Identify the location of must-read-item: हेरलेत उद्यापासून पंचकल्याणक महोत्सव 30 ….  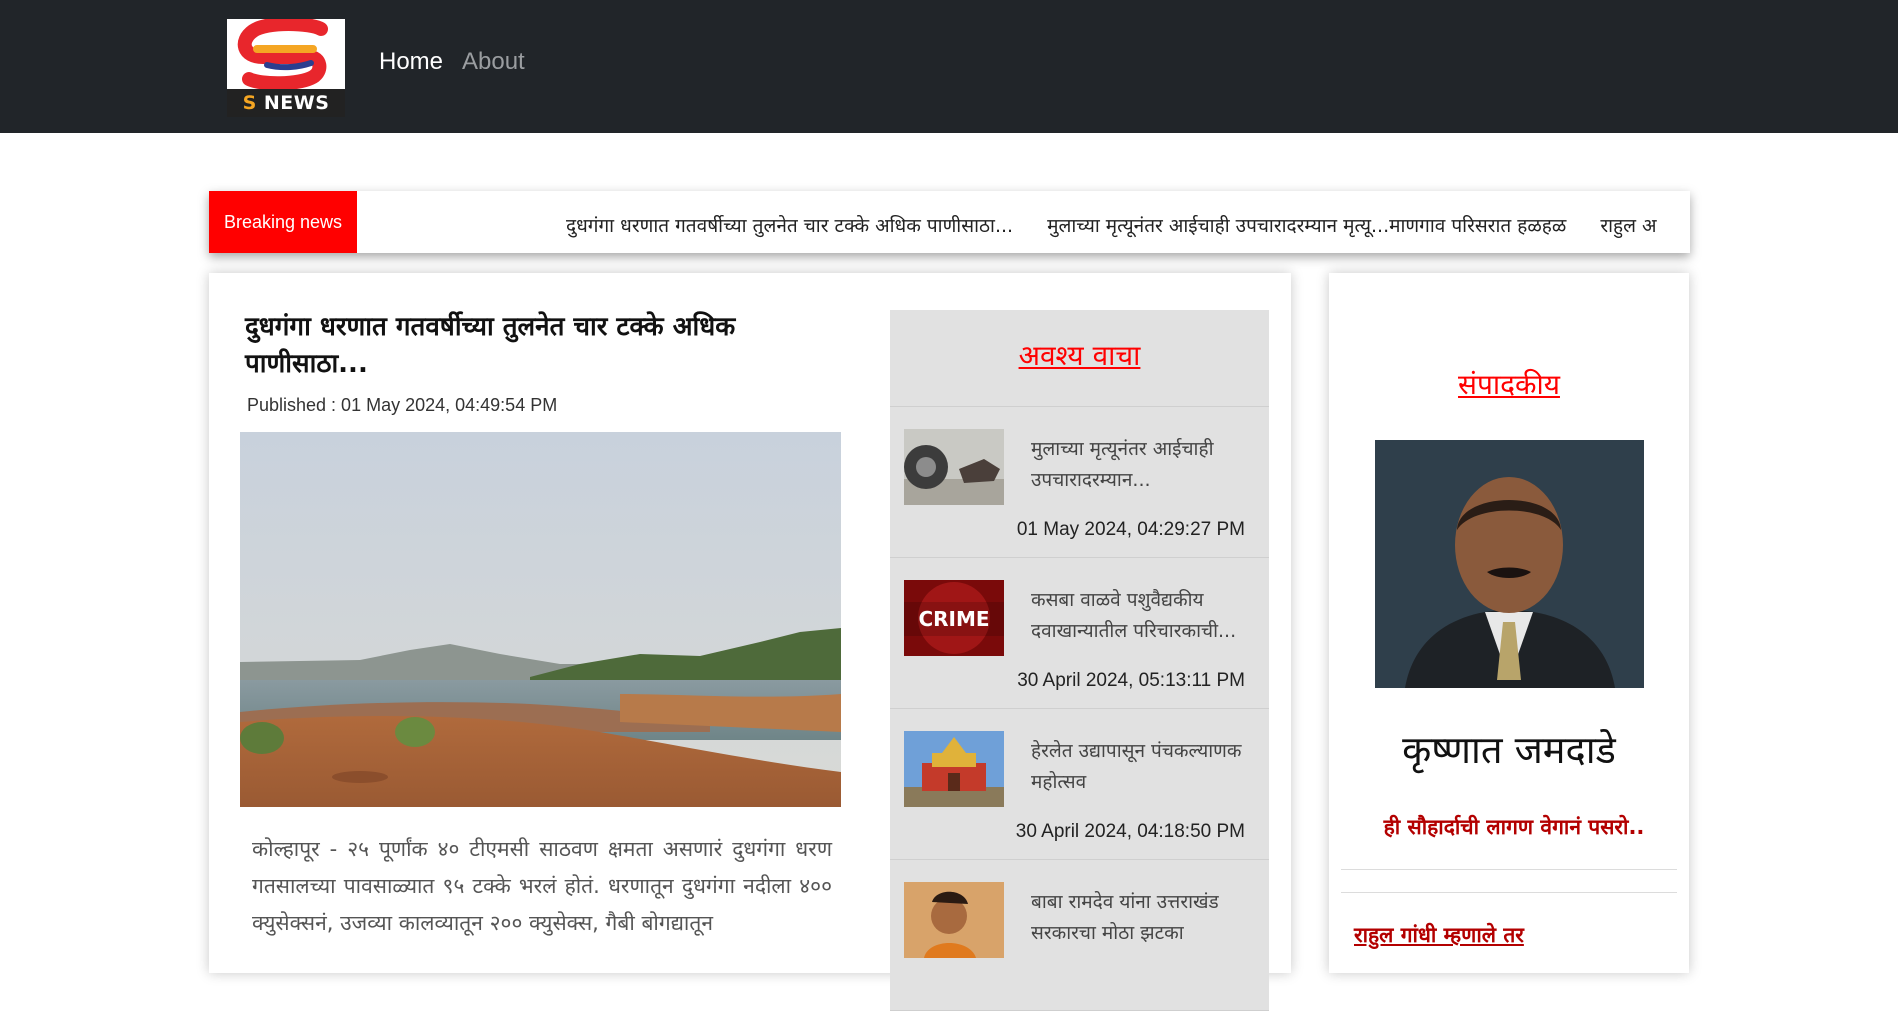
(1079, 784).